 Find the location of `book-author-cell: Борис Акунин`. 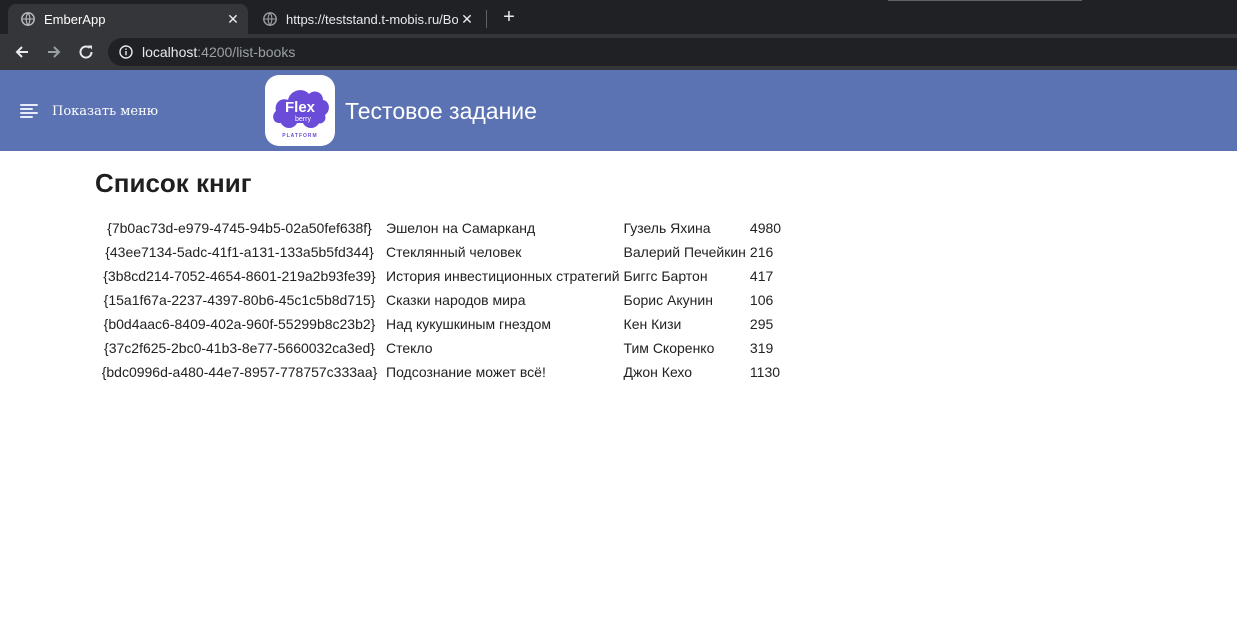

book-author-cell: Борис Акунин is located at coordinates (668, 300).